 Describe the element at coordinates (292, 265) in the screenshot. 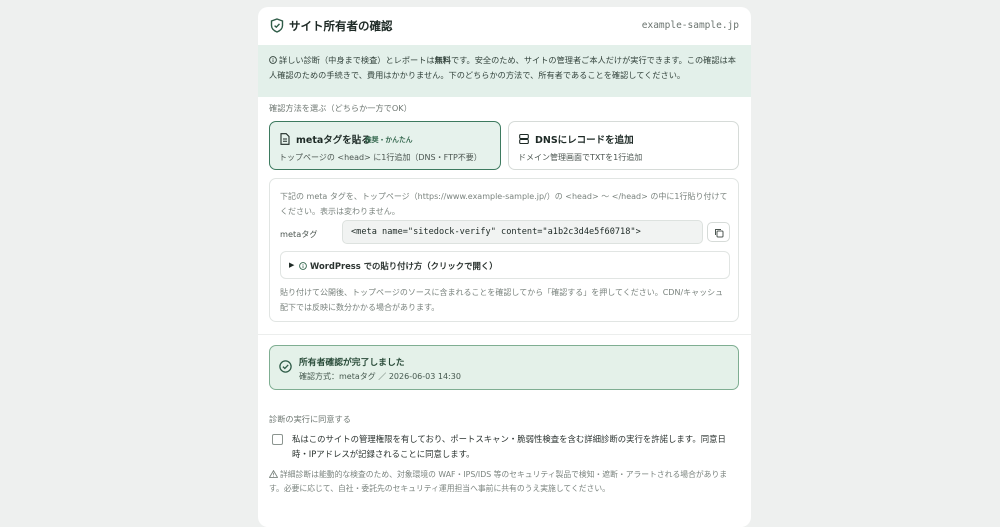

I see `disclosure-triangle-icon: ▶` at that location.